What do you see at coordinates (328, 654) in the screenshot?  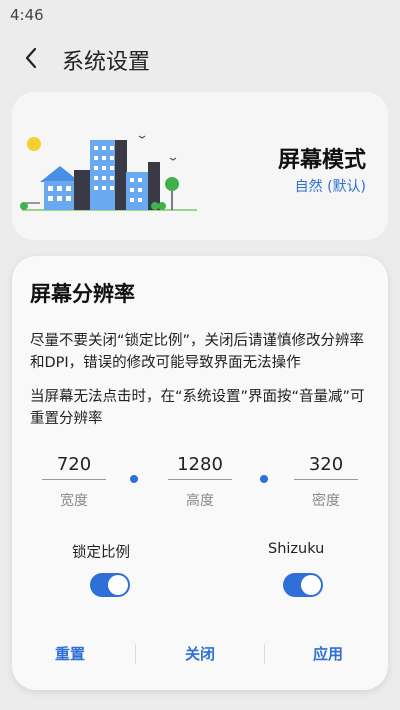 I see `apply-button: 应用` at bounding box center [328, 654].